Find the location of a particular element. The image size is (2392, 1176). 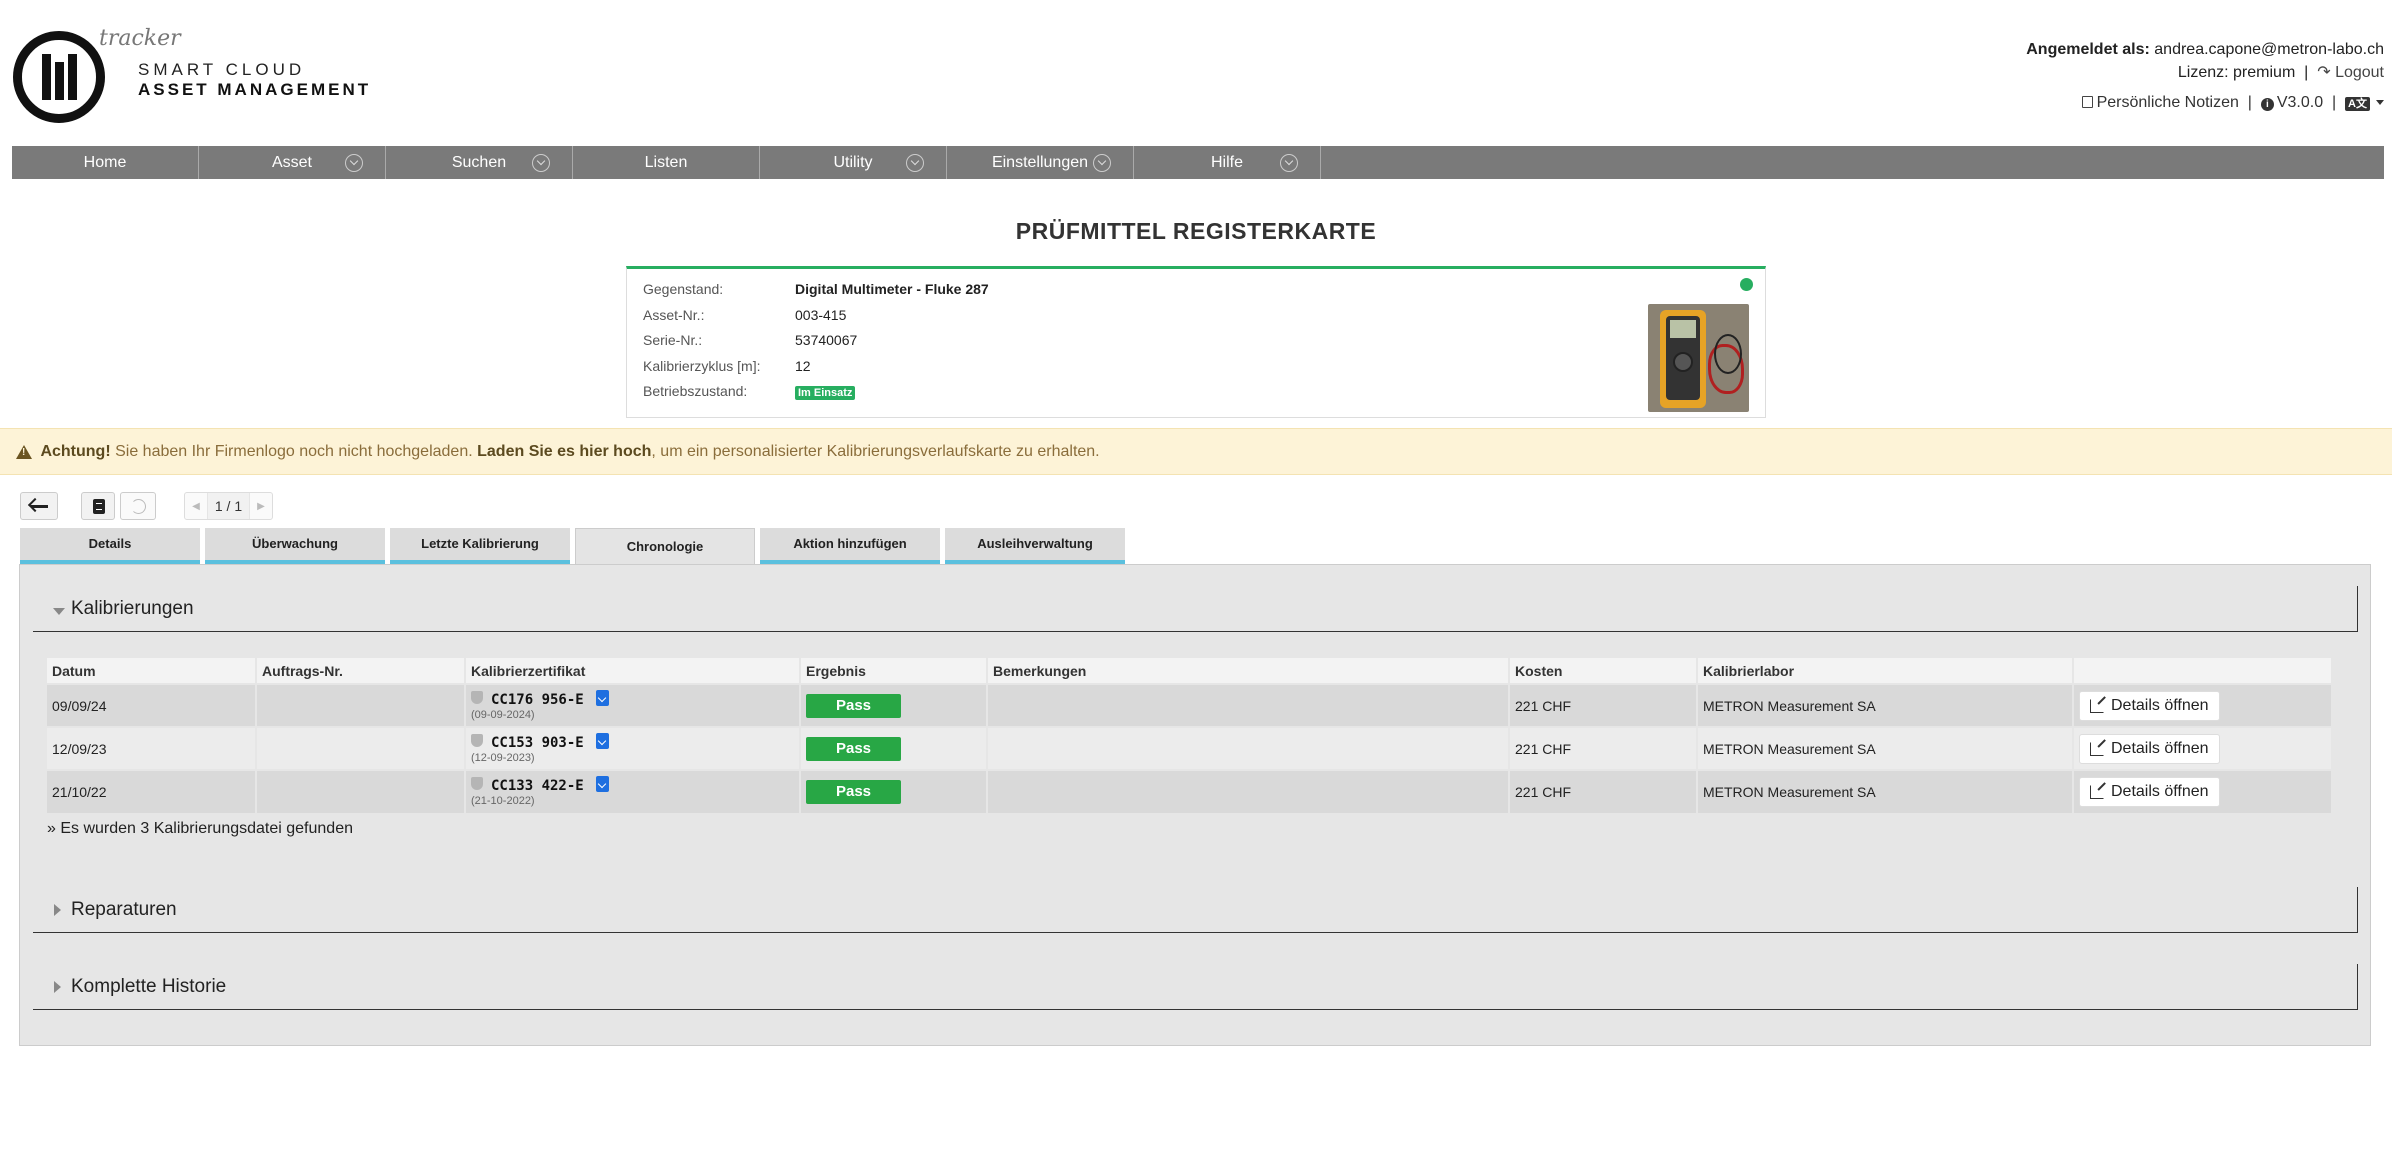

language-selector: A文 is located at coordinates (2364, 102).